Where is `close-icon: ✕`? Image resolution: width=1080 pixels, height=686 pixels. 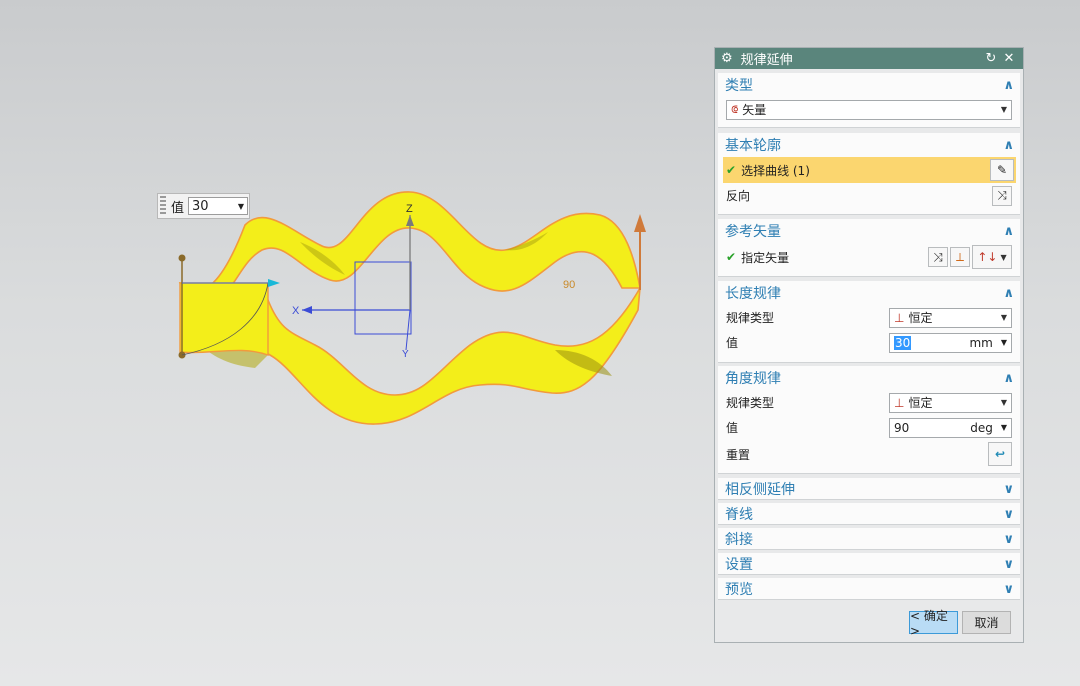 close-icon: ✕ is located at coordinates (1009, 58).